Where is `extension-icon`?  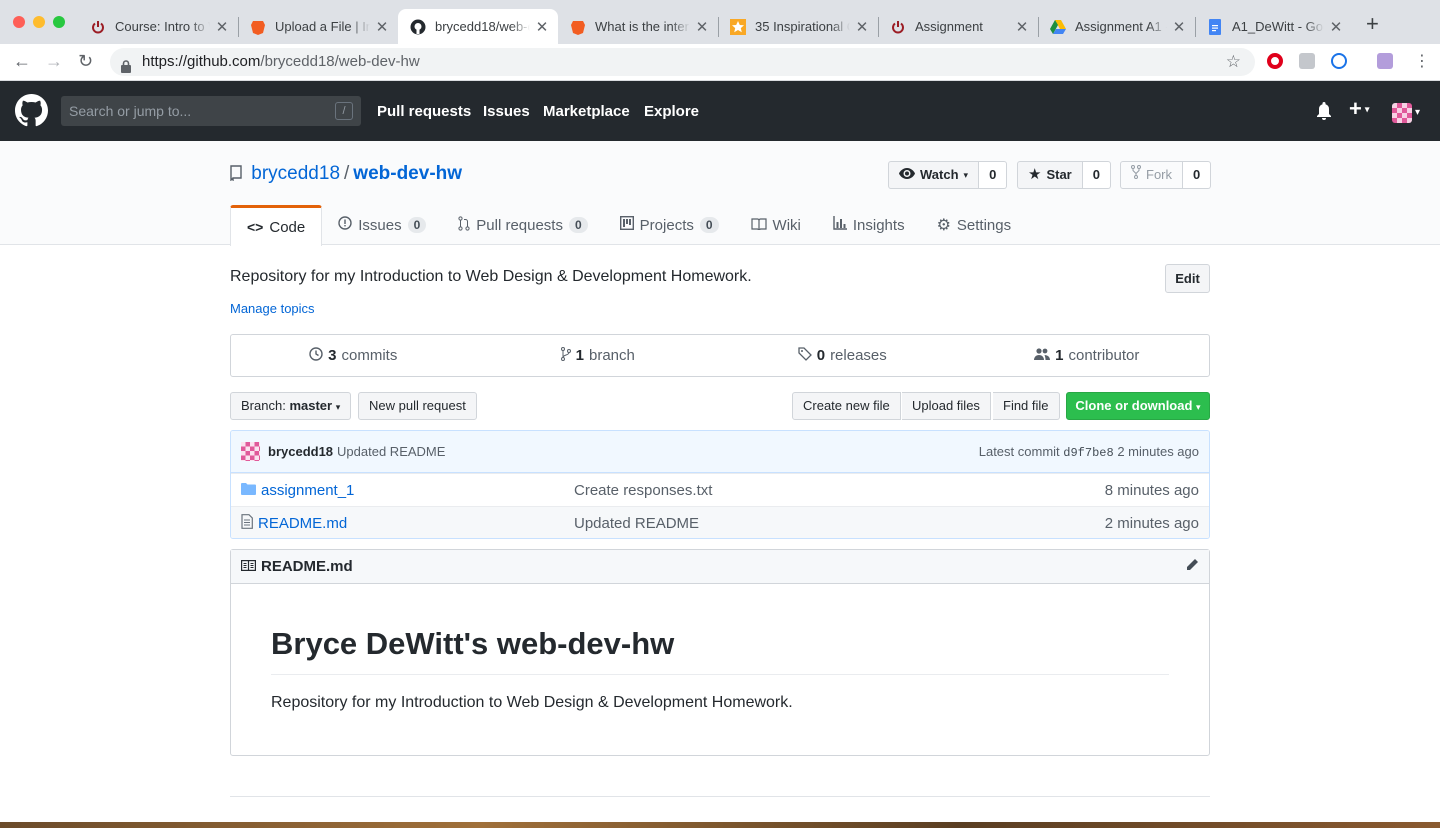
extension-icon is located at coordinates (1307, 61).